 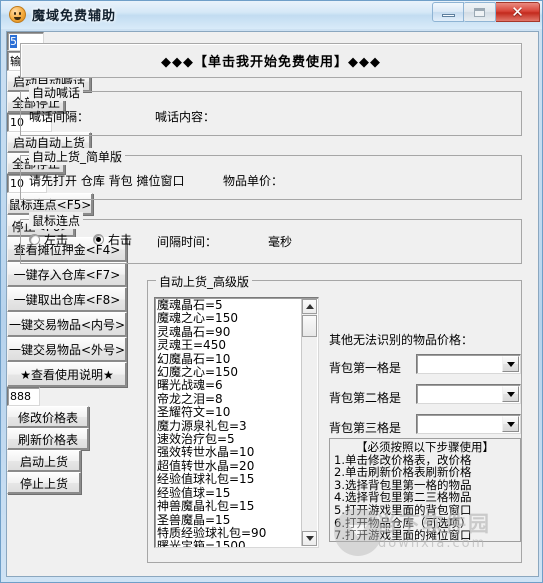 I want to click on usage-instruction-step: 2.单击刷新价格表刷新价格, so click(x=403, y=472).